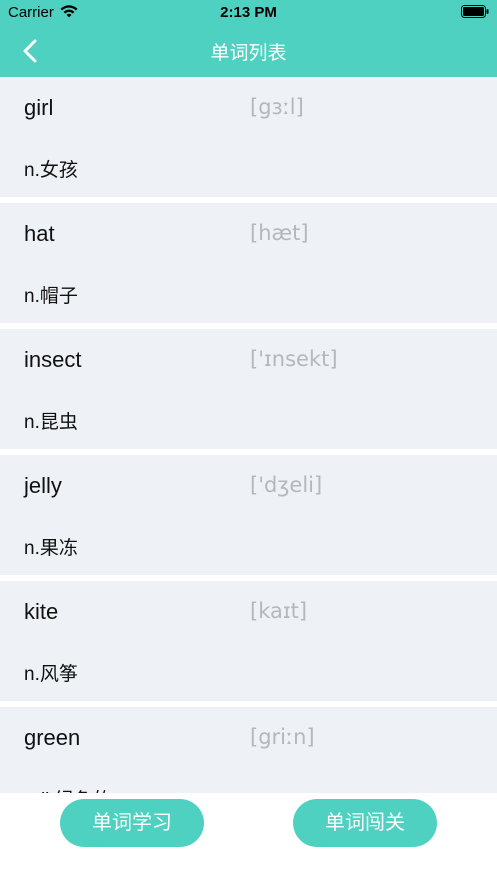 The width and height of the screenshot is (497, 883). Describe the element at coordinates (51, 674) in the screenshot. I see `word-meaning: n.风筝` at that location.